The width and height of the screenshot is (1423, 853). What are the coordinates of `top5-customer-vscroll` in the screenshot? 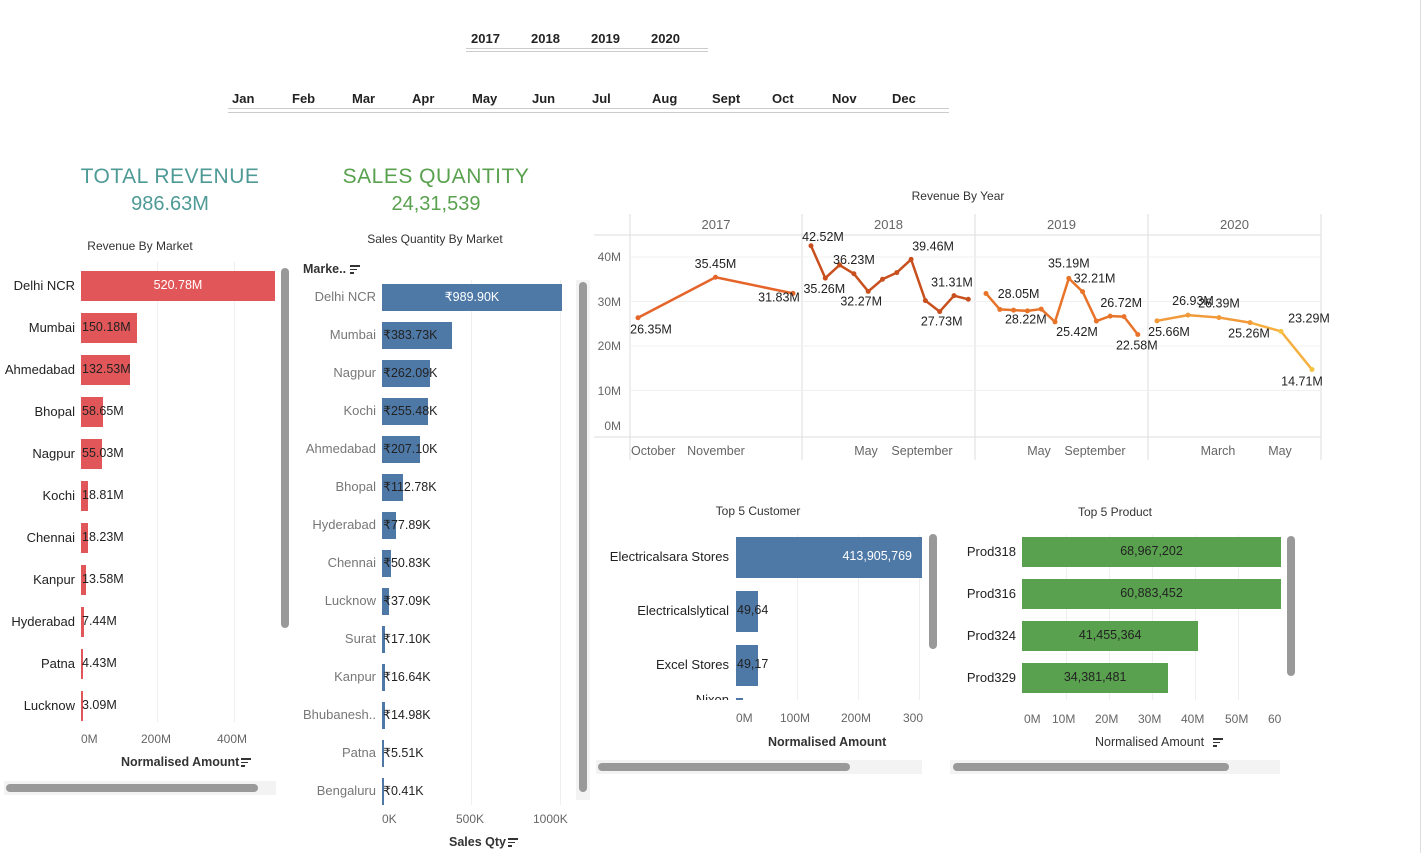 It's located at (933, 591).